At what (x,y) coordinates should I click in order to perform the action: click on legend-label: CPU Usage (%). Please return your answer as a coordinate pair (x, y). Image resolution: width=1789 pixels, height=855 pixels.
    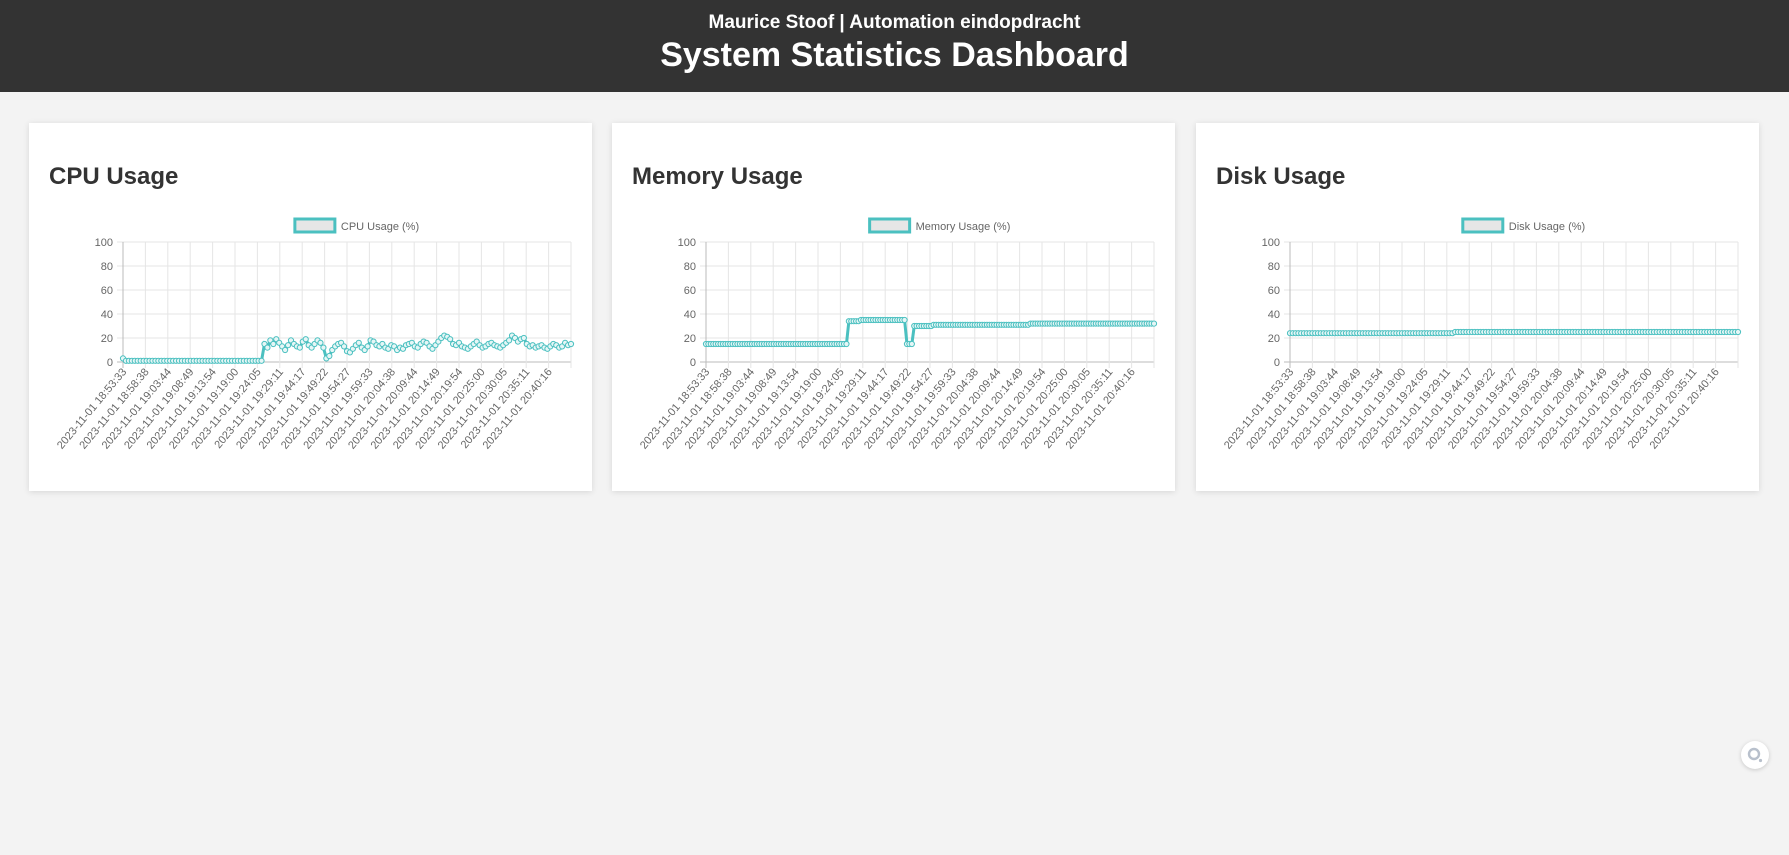
    Looking at the image, I should click on (380, 227).